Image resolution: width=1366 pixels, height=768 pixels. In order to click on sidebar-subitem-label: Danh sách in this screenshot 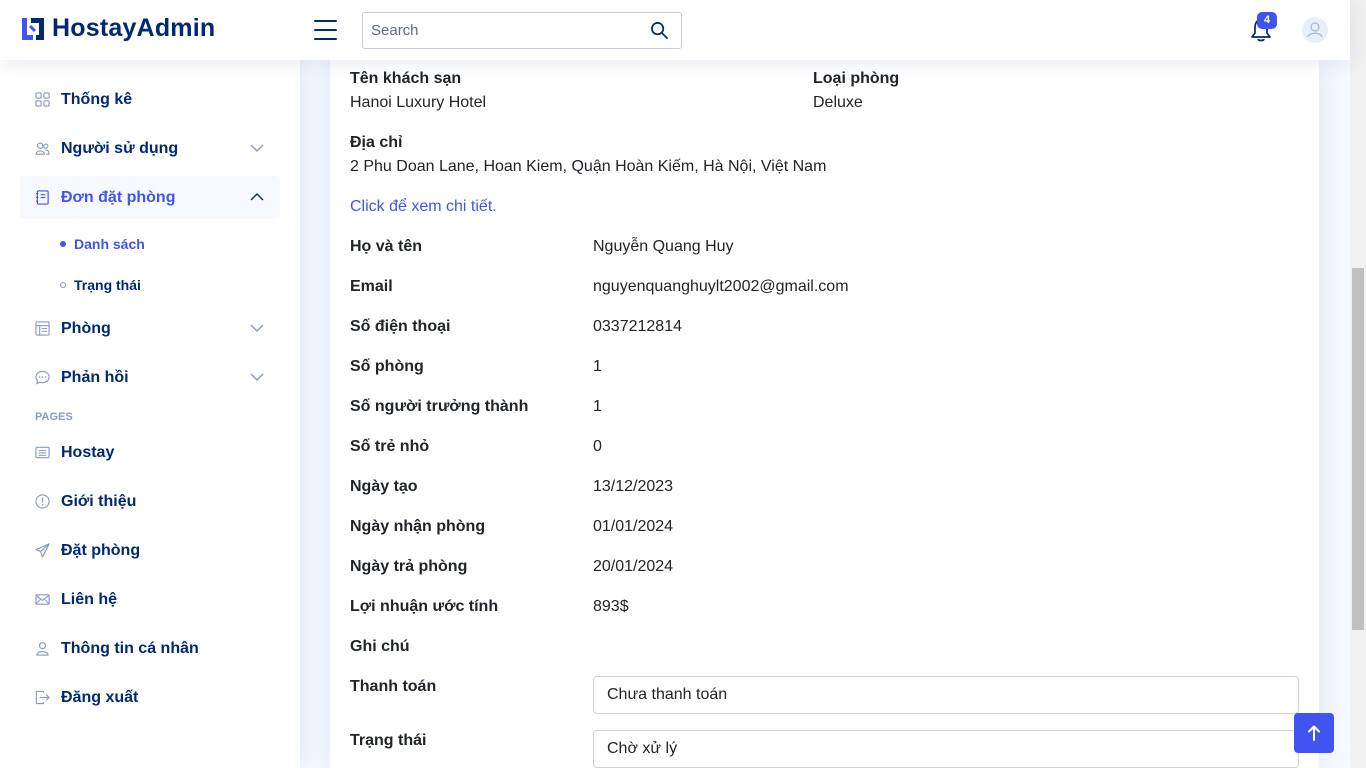, I will do `click(109, 243)`.